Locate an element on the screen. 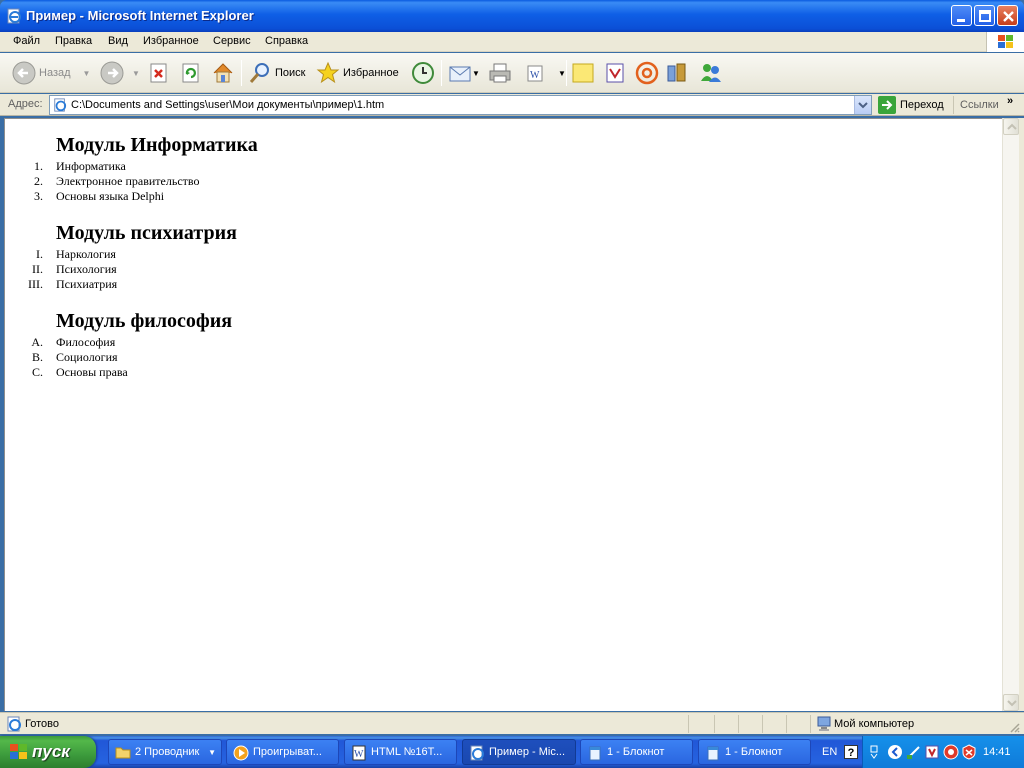  forward-arrow-icon is located at coordinates (112, 73).